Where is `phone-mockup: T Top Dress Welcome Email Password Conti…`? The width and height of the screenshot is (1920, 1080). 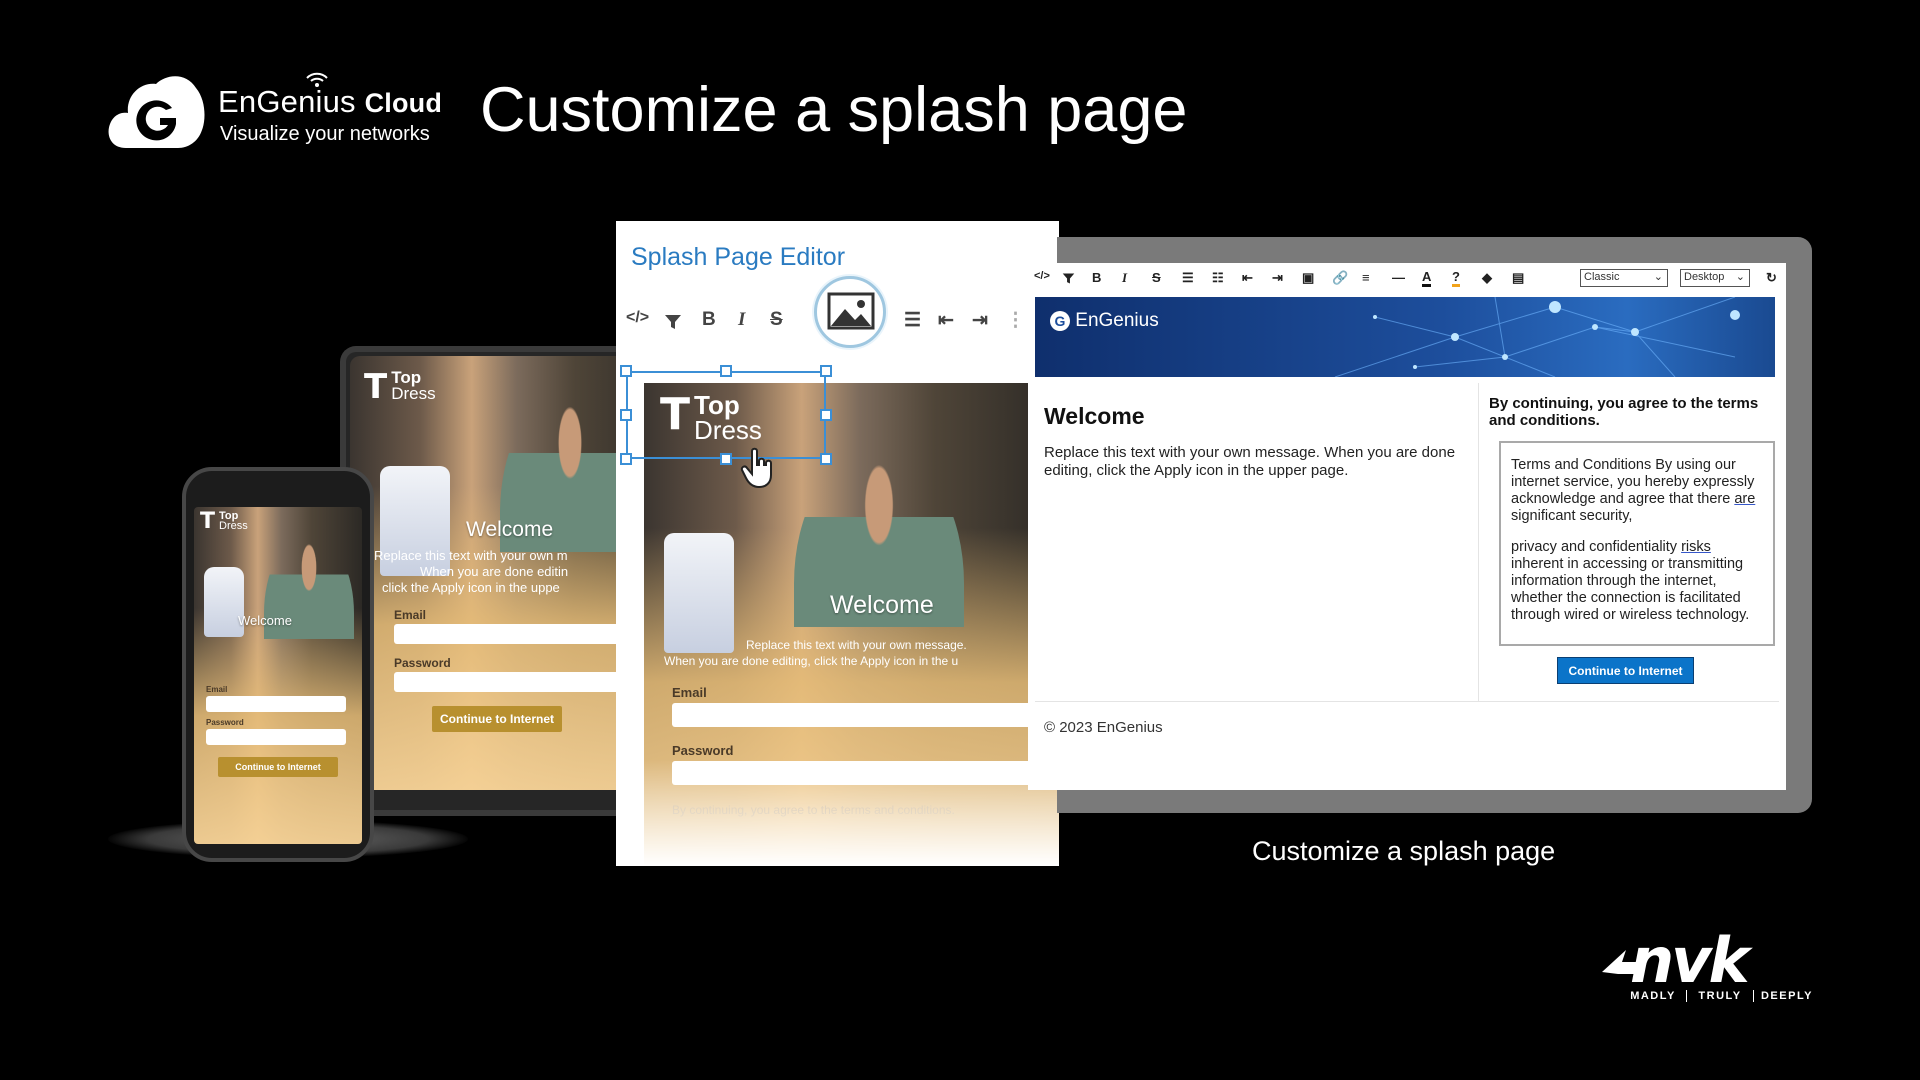
phone-mockup: T Top Dress Welcome Email Password Conti… is located at coordinates (278, 664).